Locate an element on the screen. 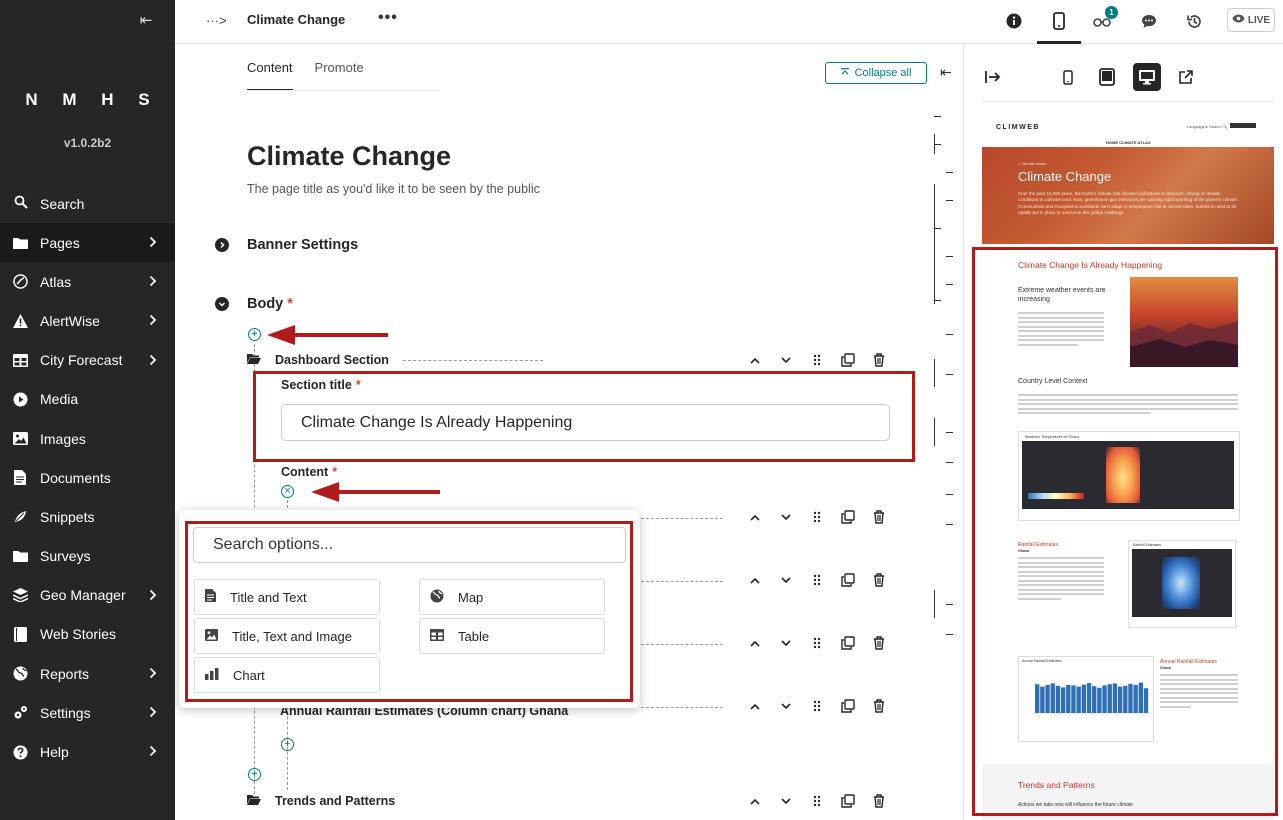 This screenshot has width=1283, height=820. toggle-side-panel-icon: ⇤ is located at coordinates (946, 72).